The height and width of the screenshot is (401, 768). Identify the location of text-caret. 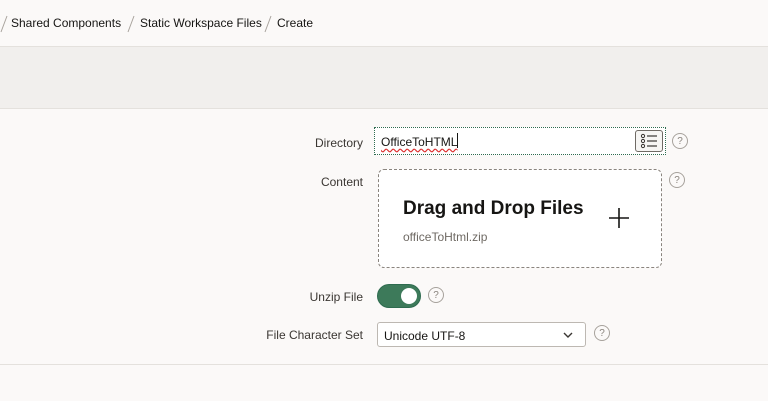
(457, 140).